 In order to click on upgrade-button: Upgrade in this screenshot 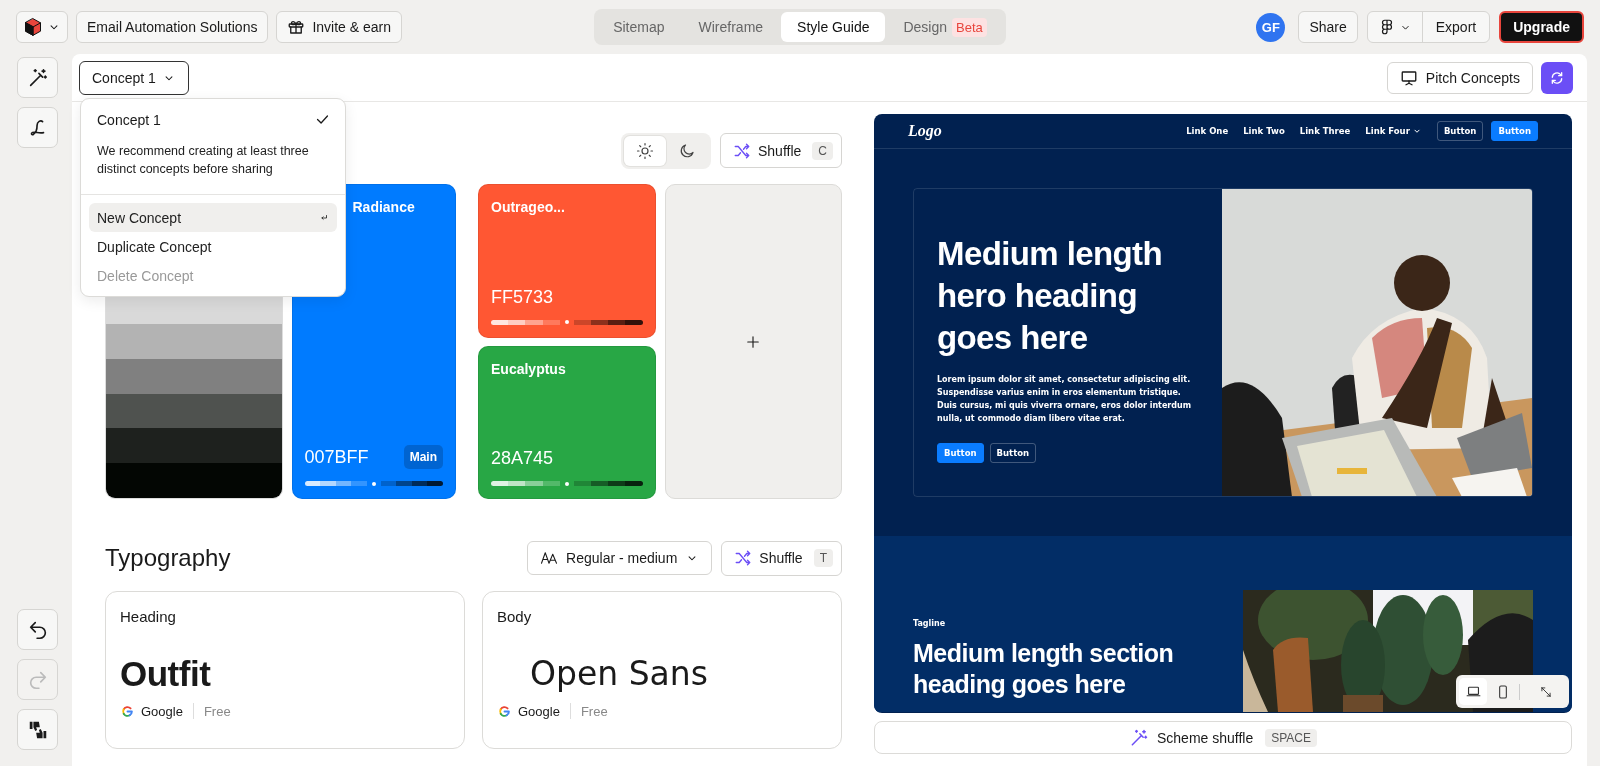, I will do `click(1541, 27)`.